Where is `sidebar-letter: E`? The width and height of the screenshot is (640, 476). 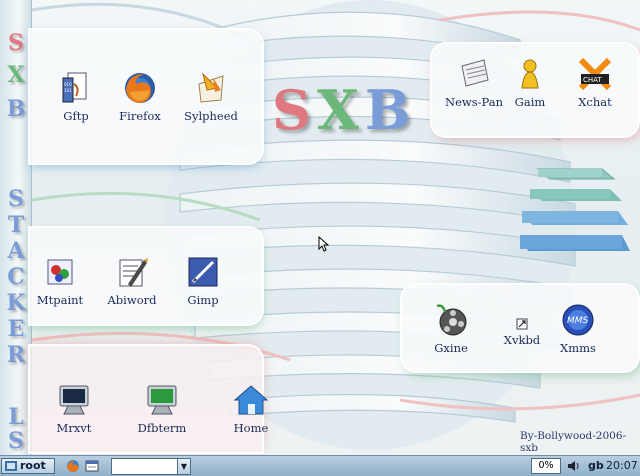
sidebar-letter: E is located at coordinates (16, 329).